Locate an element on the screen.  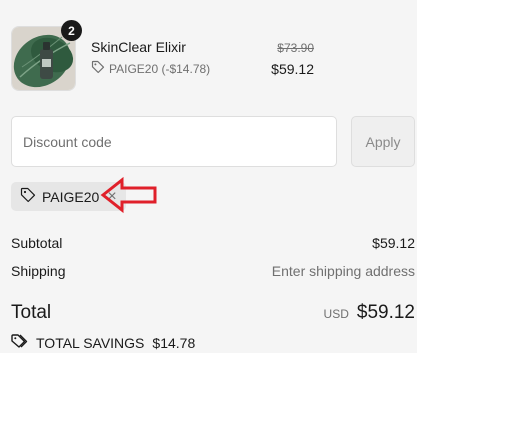
currency-code: USD is located at coordinates (336, 314).